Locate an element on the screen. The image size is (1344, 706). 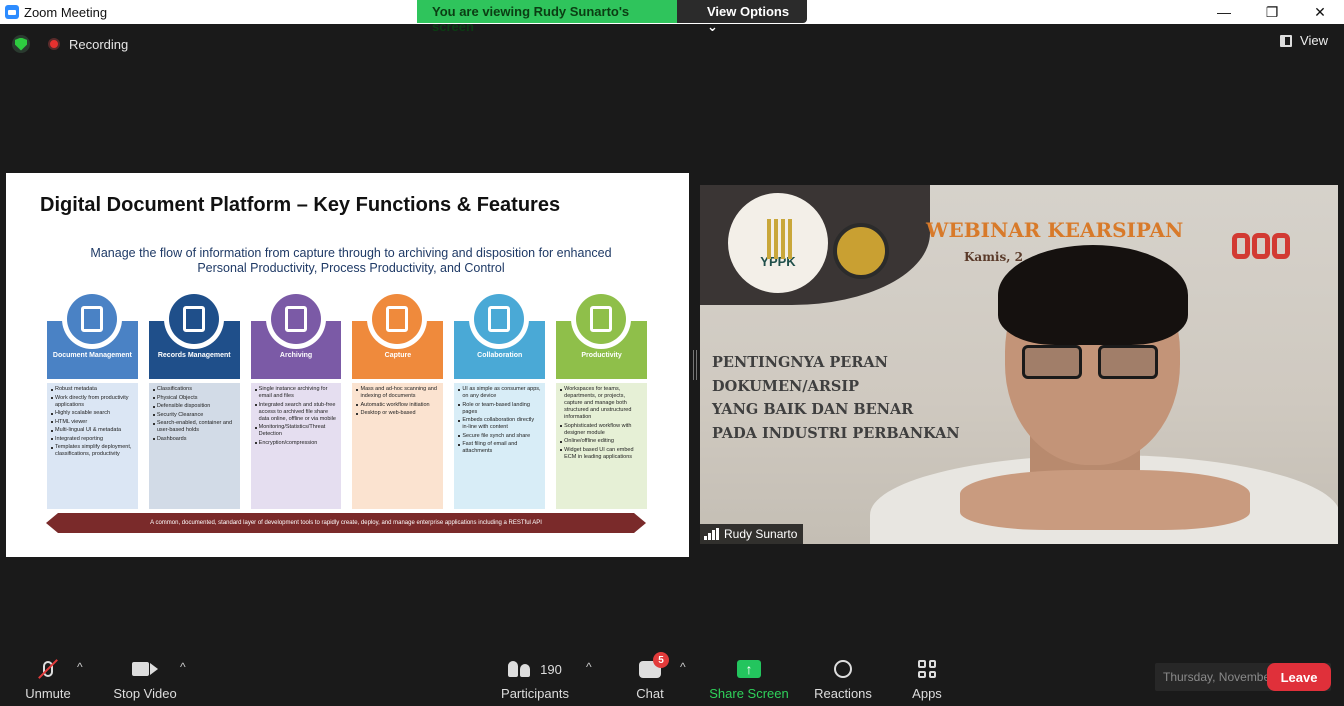
chat-options-chevron-icon: ^ is located at coordinates (683, 667).